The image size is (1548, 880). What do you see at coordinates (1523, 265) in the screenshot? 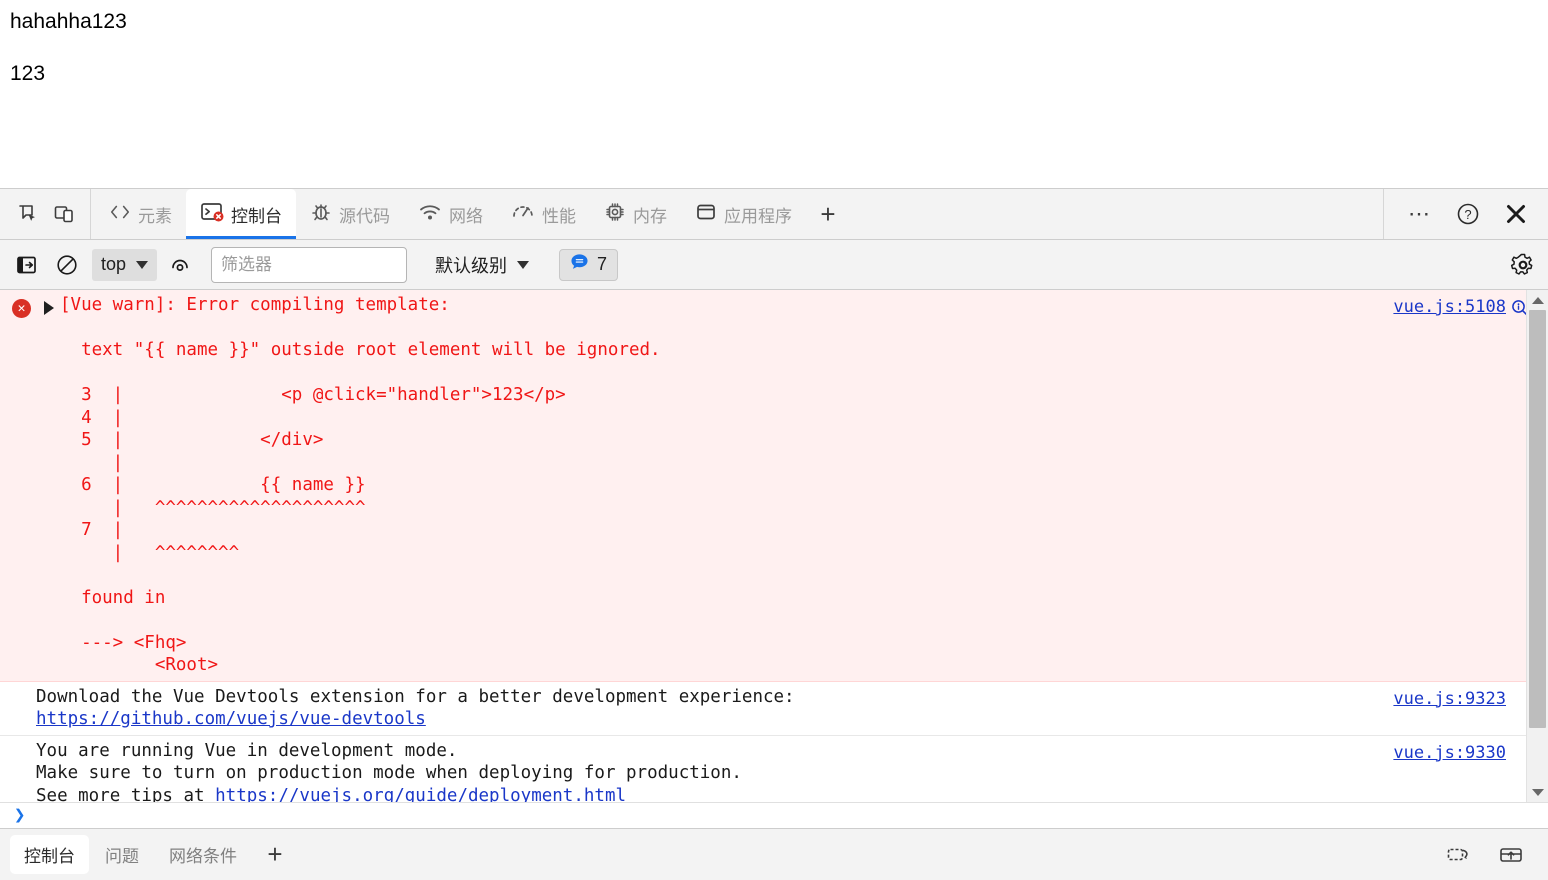
I see `settings-gear-icon` at bounding box center [1523, 265].